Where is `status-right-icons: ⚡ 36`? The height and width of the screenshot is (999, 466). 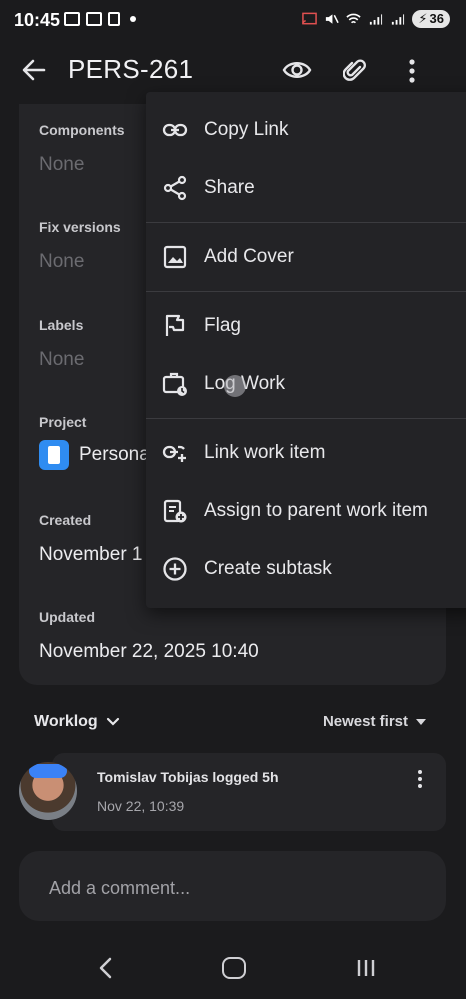
status-right-icons: ⚡ 36 is located at coordinates (376, 19).